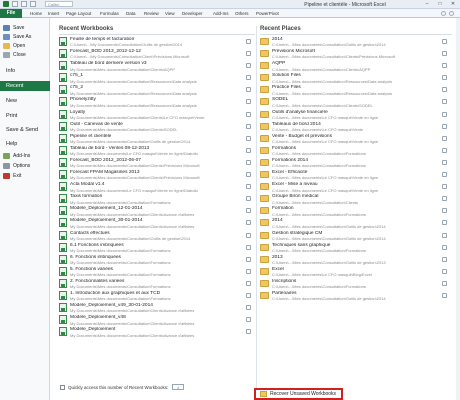 The width and height of the screenshot is (460, 400). I want to click on nav-print: Print, so click(25, 116).